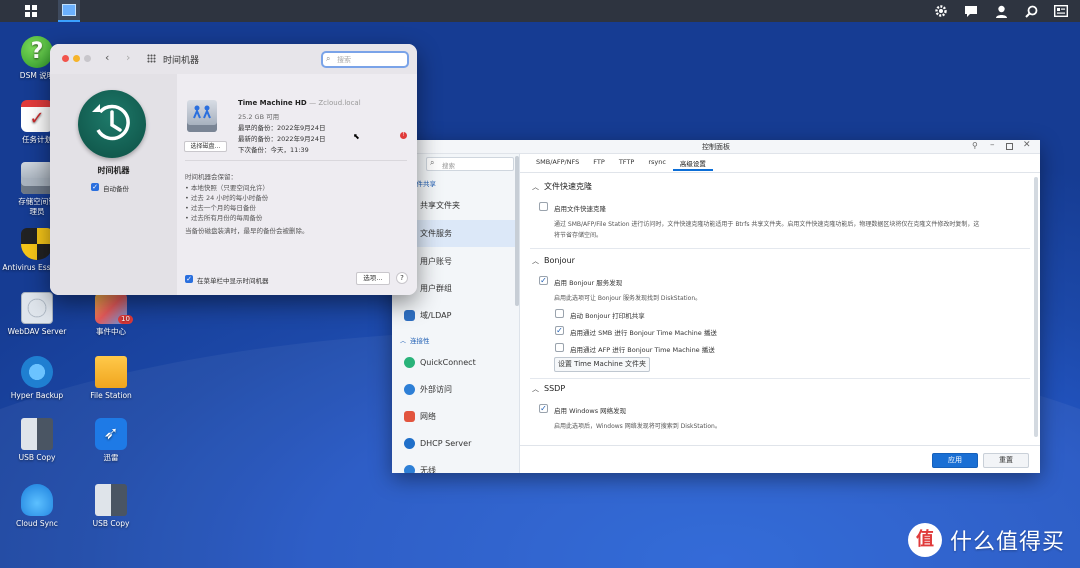 This screenshot has width=1080, height=568. Describe the element at coordinates (282, 128) in the screenshot. I see `earliest-backup: 最早的备份：2022年9月24日` at that location.